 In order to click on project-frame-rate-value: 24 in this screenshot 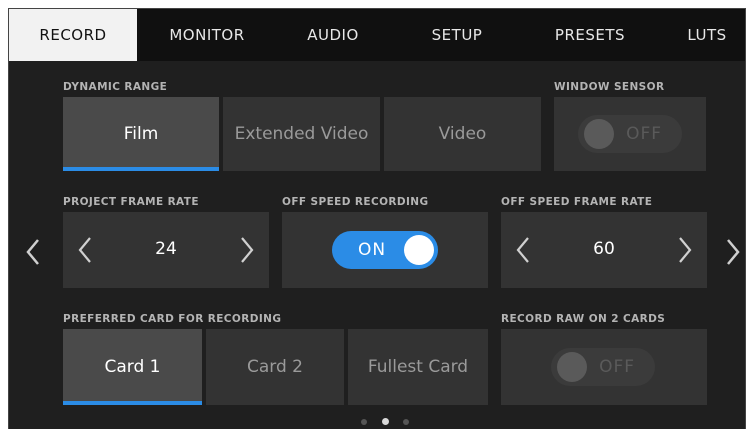, I will do `click(166, 249)`.